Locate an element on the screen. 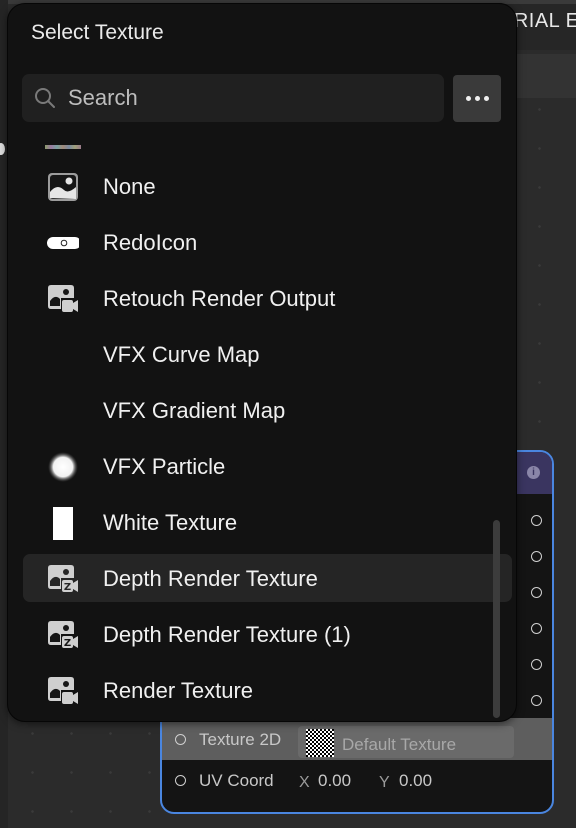 The width and height of the screenshot is (576, 828). particle-icon is located at coordinates (63, 467).